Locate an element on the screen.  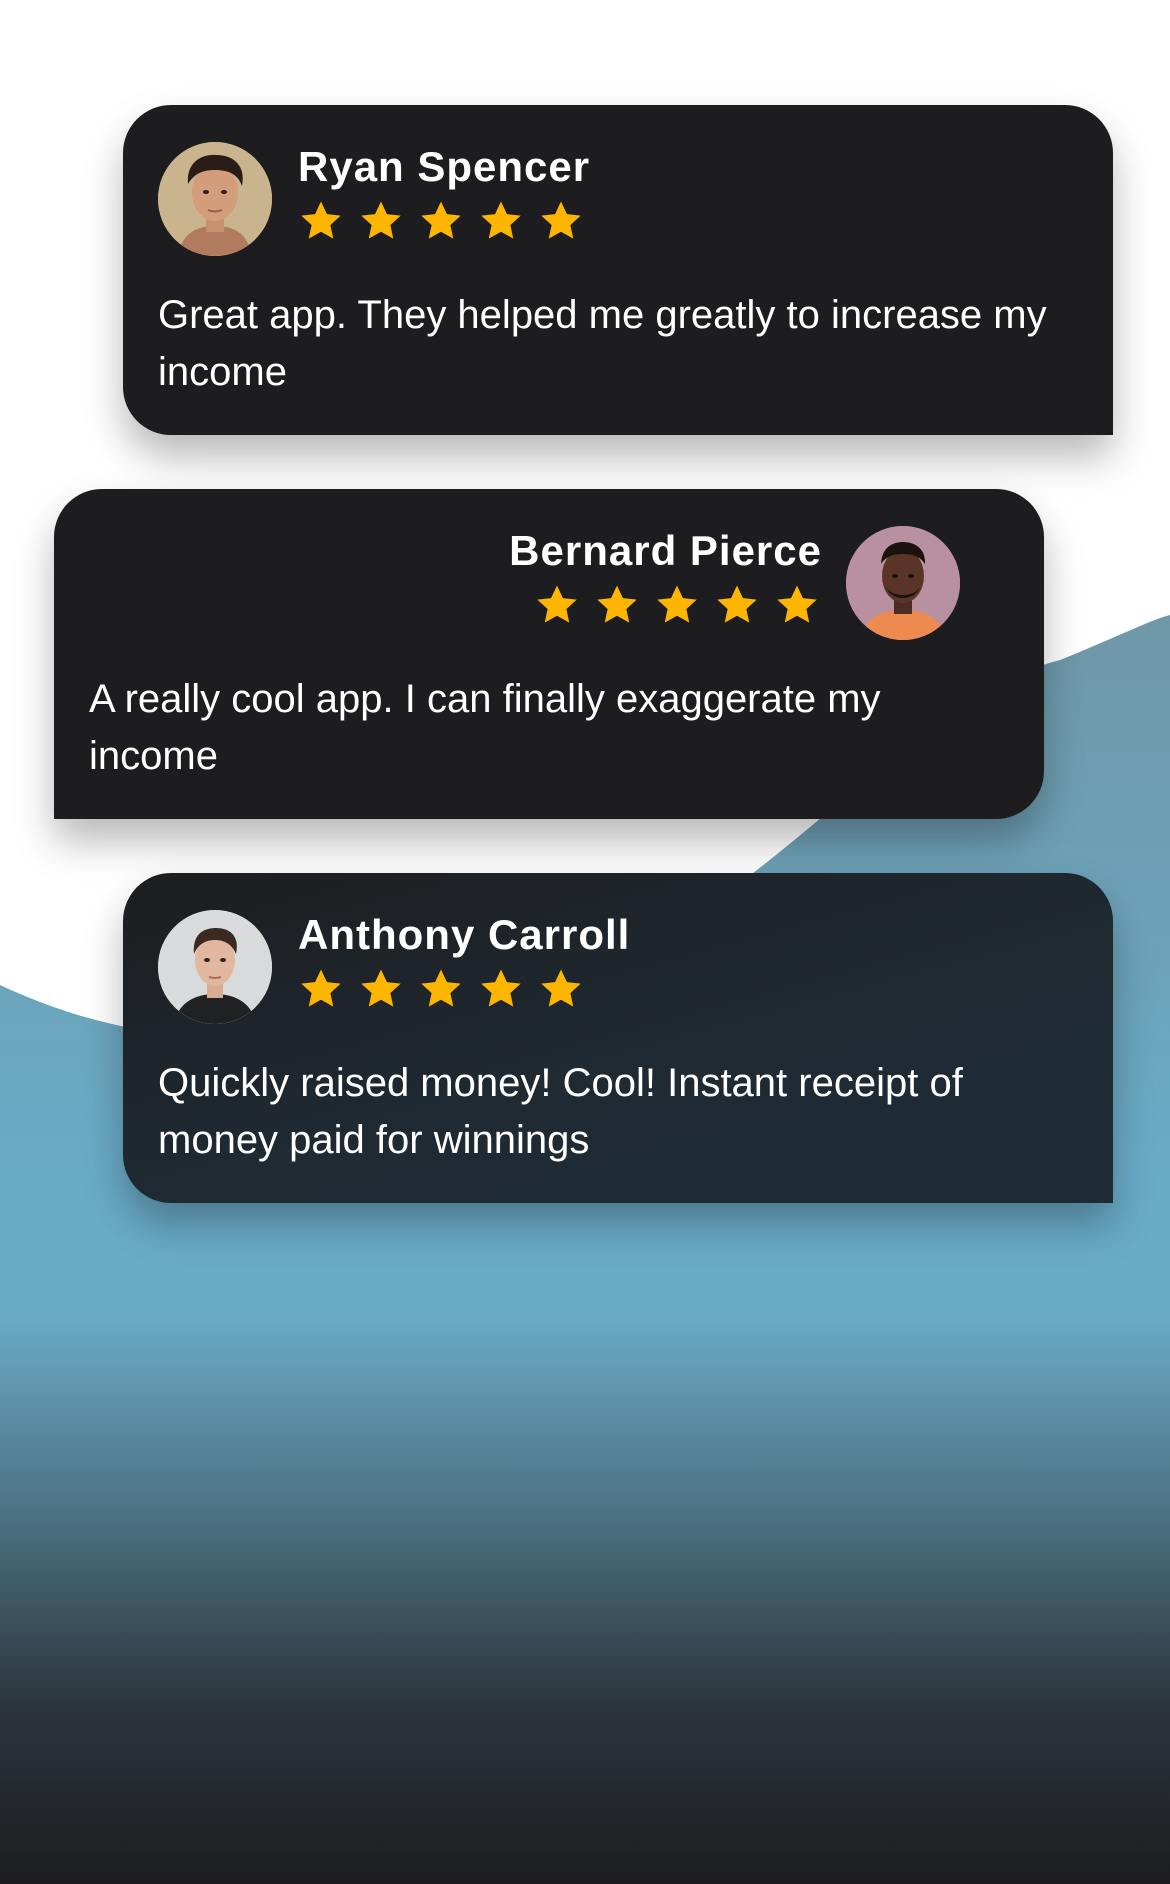
avatar-photo-anthony is located at coordinates (215, 967).